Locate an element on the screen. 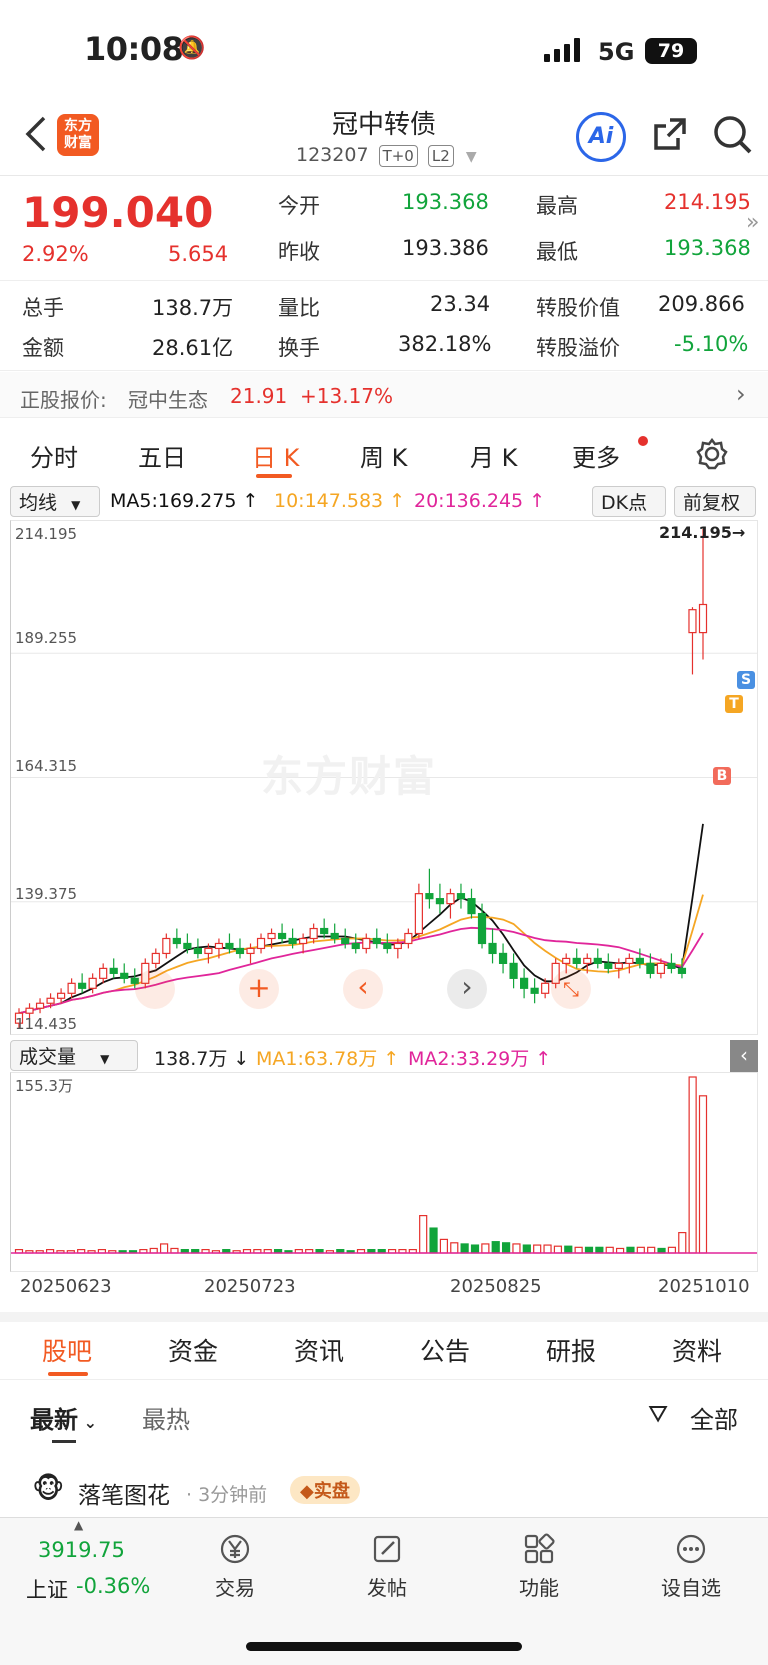 The image size is (768, 1665). ma20-value: 20:136.245 ↑ is located at coordinates (480, 501).